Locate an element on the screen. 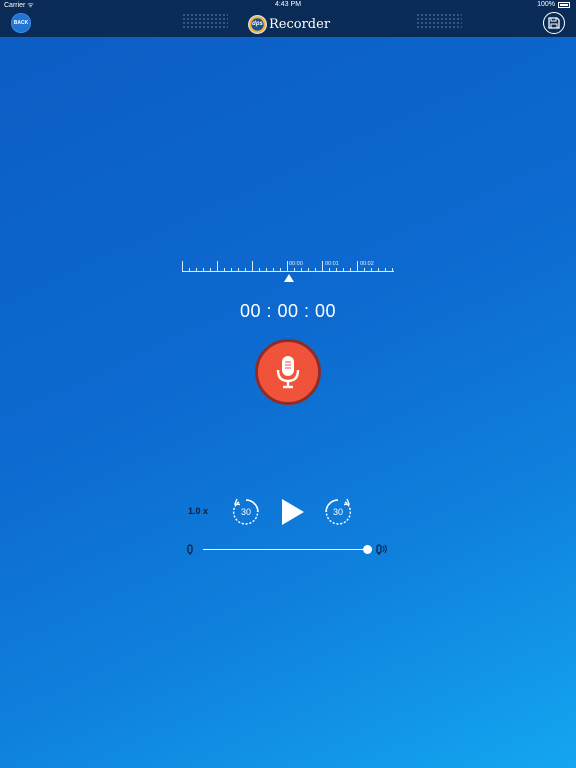 The image size is (576, 768). record-button is located at coordinates (288, 372).